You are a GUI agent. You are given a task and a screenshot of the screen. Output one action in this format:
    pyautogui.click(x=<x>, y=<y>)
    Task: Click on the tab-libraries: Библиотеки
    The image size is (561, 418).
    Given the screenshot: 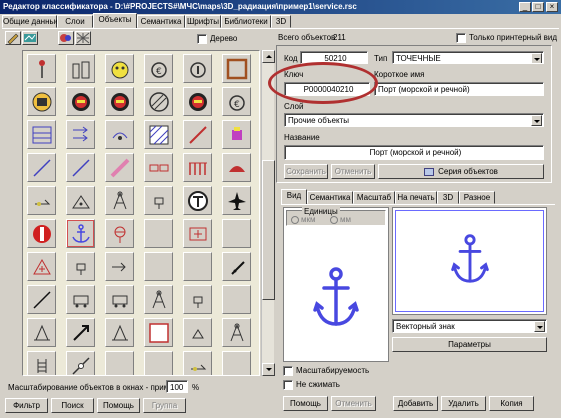 What is the action you would take?
    pyautogui.click(x=246, y=21)
    